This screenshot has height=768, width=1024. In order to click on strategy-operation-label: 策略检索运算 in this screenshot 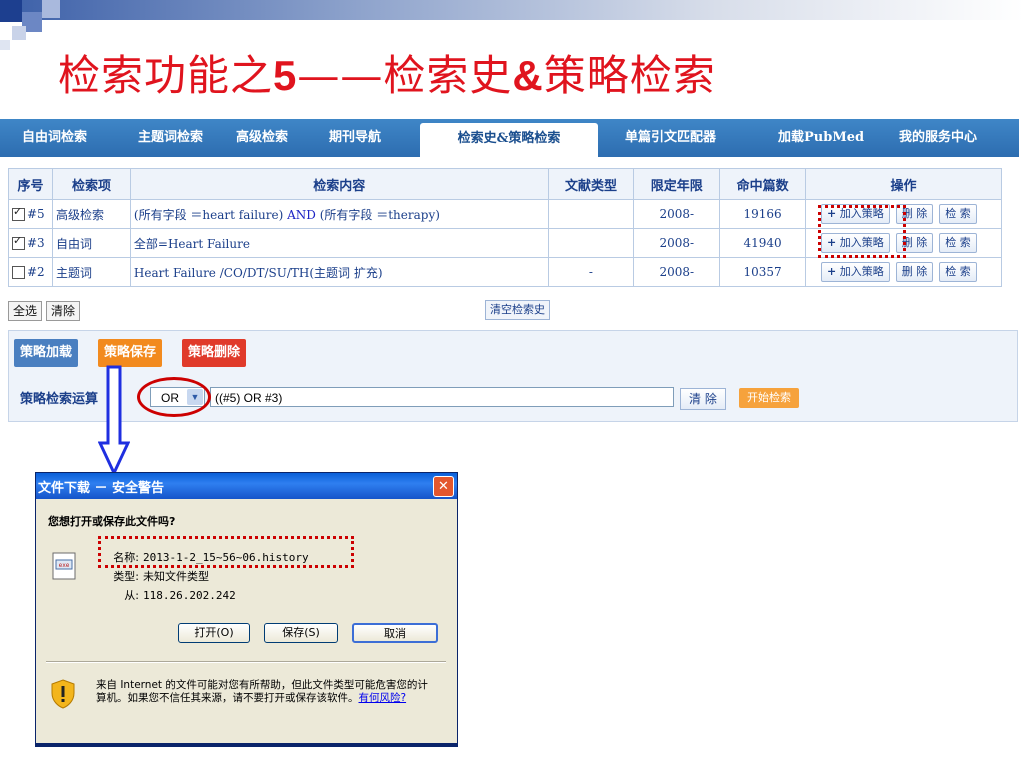, I will do `click(59, 399)`.